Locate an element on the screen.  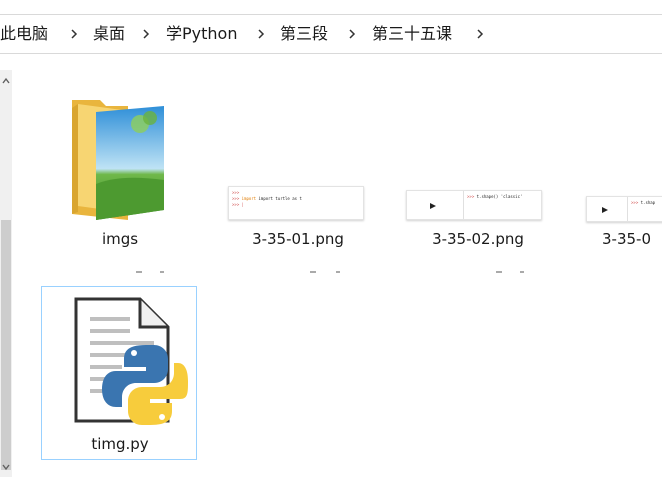
file-name: 3-35-01.png is located at coordinates (298, 239).